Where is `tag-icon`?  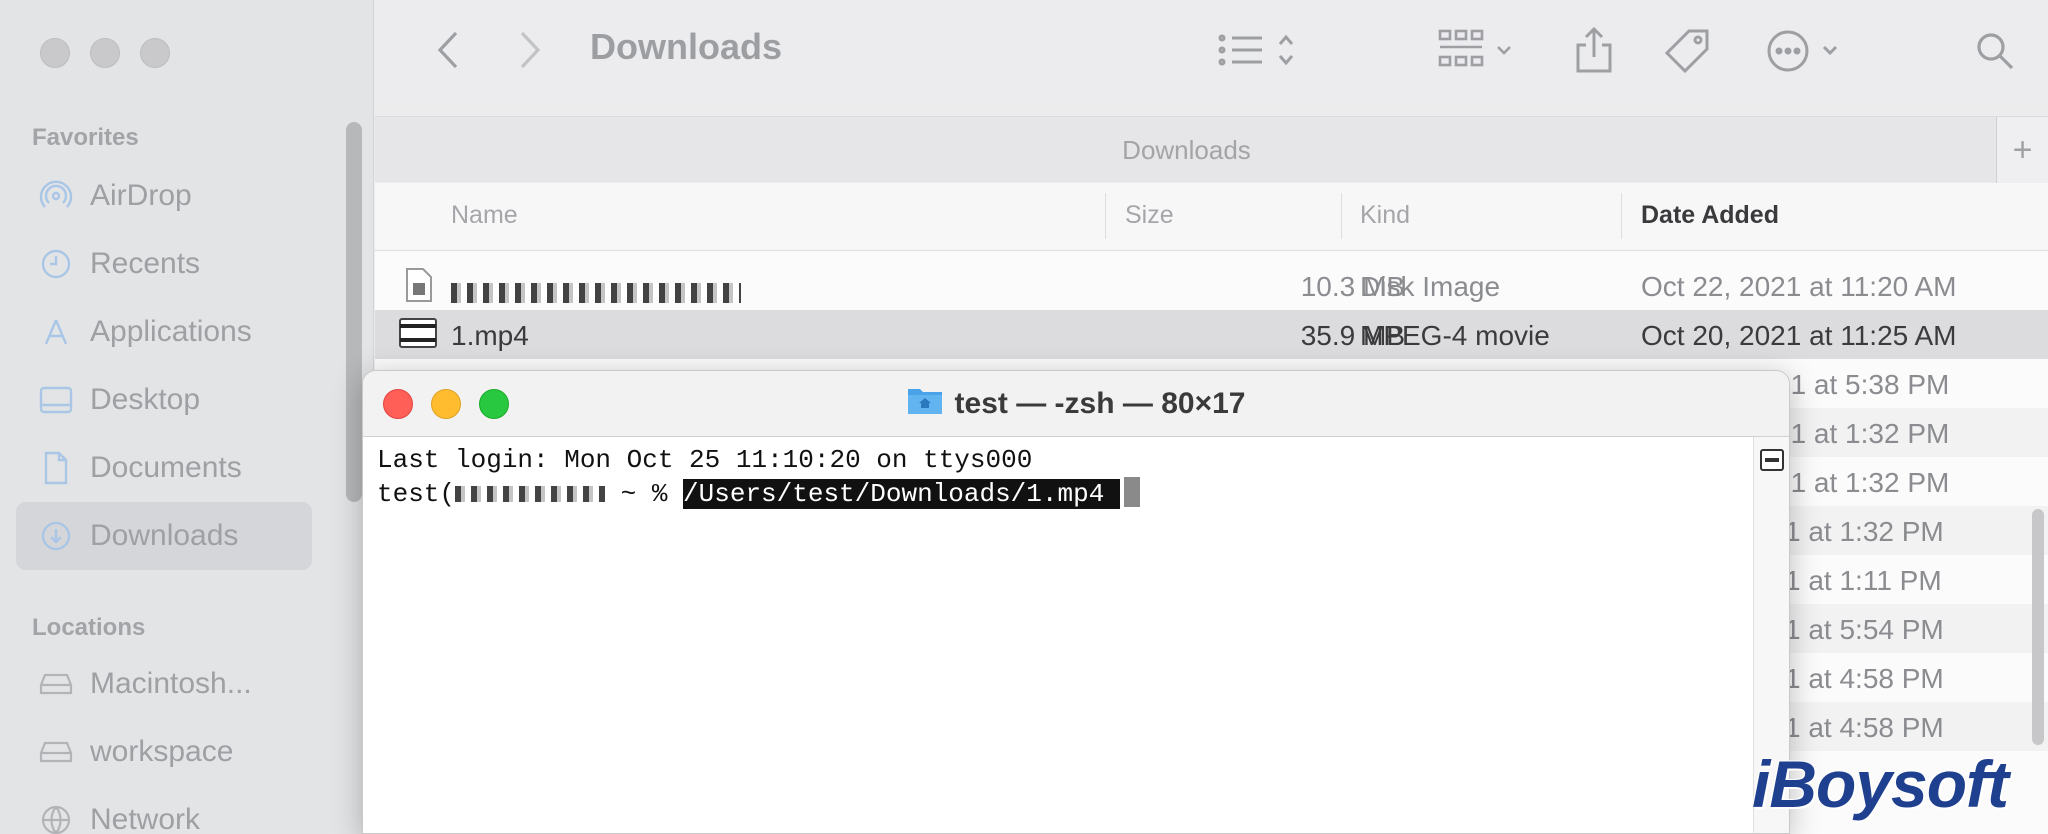 tag-icon is located at coordinates (1687, 51).